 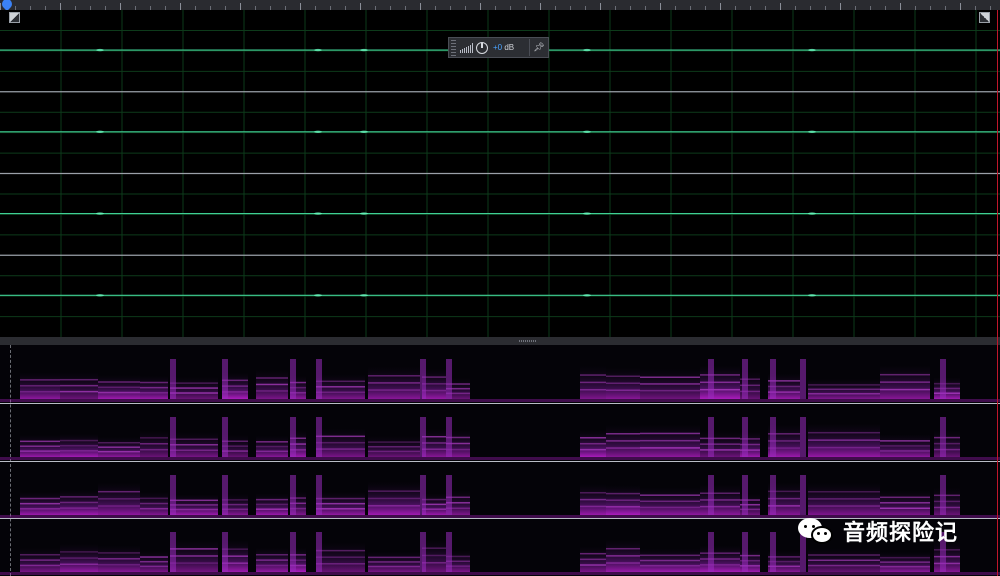 What do you see at coordinates (453, 47) in the screenshot?
I see `hud-grip-icon` at bounding box center [453, 47].